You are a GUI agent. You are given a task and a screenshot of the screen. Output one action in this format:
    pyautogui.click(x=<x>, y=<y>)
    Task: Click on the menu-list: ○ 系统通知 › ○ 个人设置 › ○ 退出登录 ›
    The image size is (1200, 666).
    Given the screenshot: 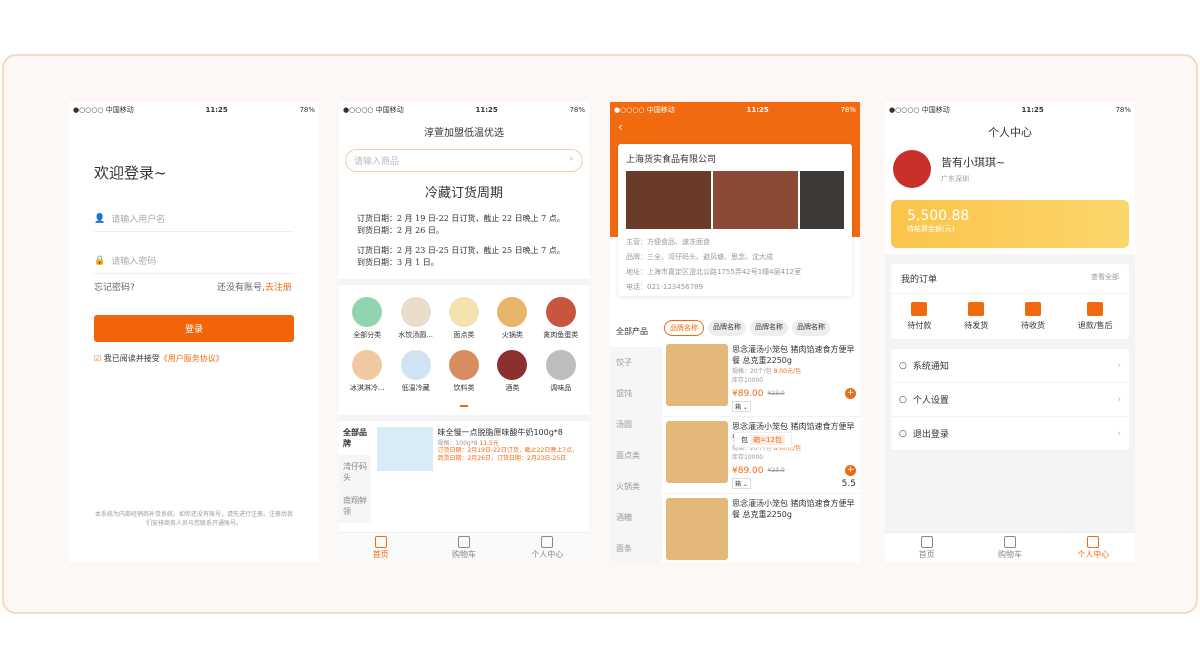 What is the action you would take?
    pyautogui.click(x=1010, y=400)
    